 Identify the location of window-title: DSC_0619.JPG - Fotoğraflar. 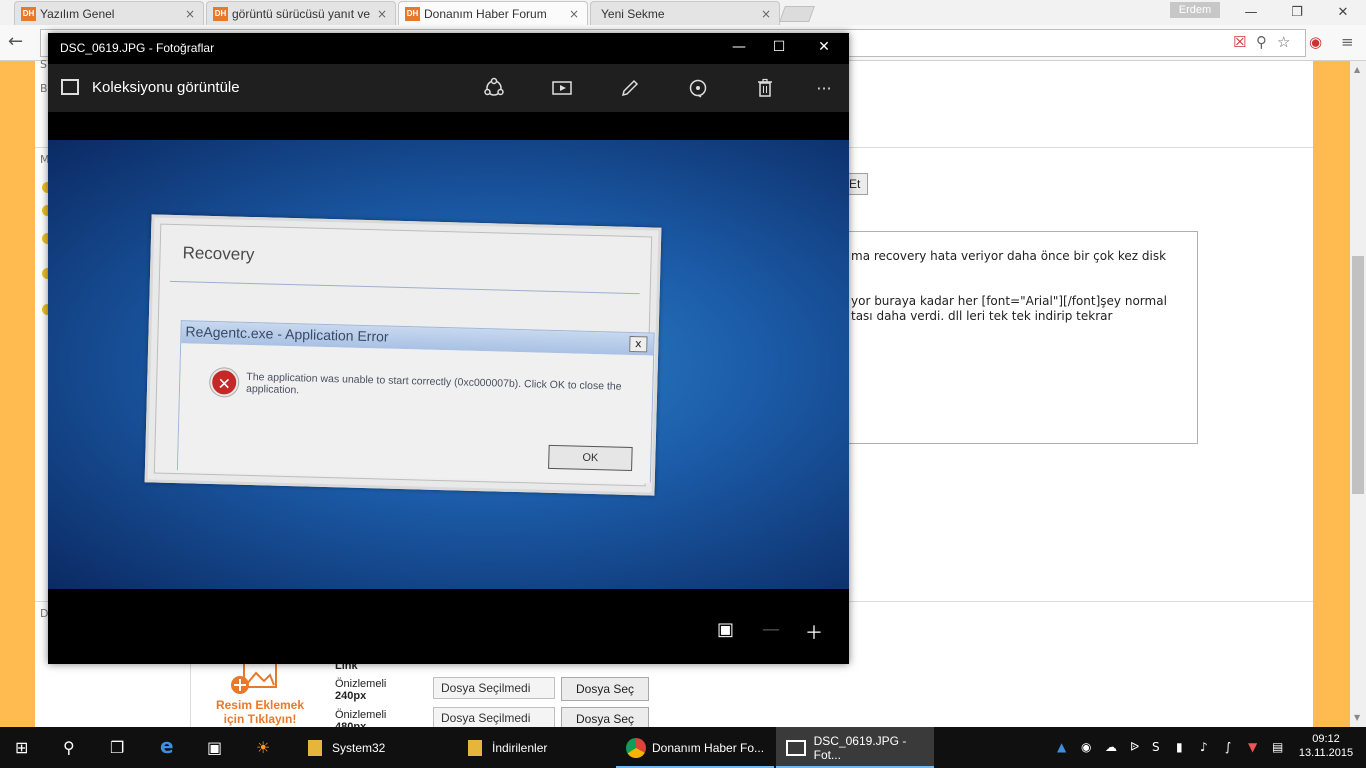
(137, 48).